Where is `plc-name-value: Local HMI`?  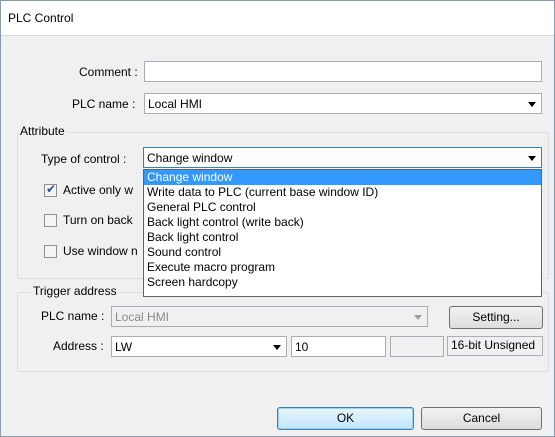
plc-name-value: Local HMI is located at coordinates (175, 104).